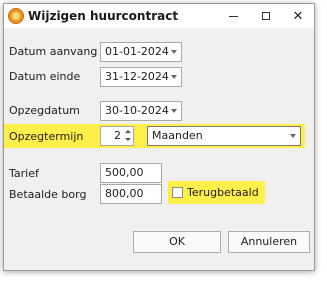  I want to click on opzegtermijn-value: 2, so click(117, 135).